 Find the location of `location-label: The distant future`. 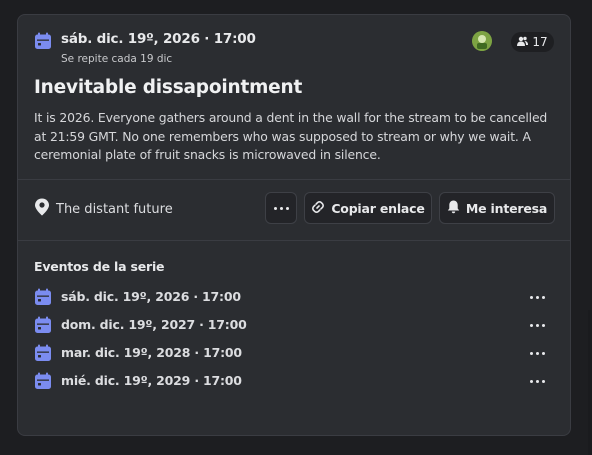

location-label: The distant future is located at coordinates (114, 209).